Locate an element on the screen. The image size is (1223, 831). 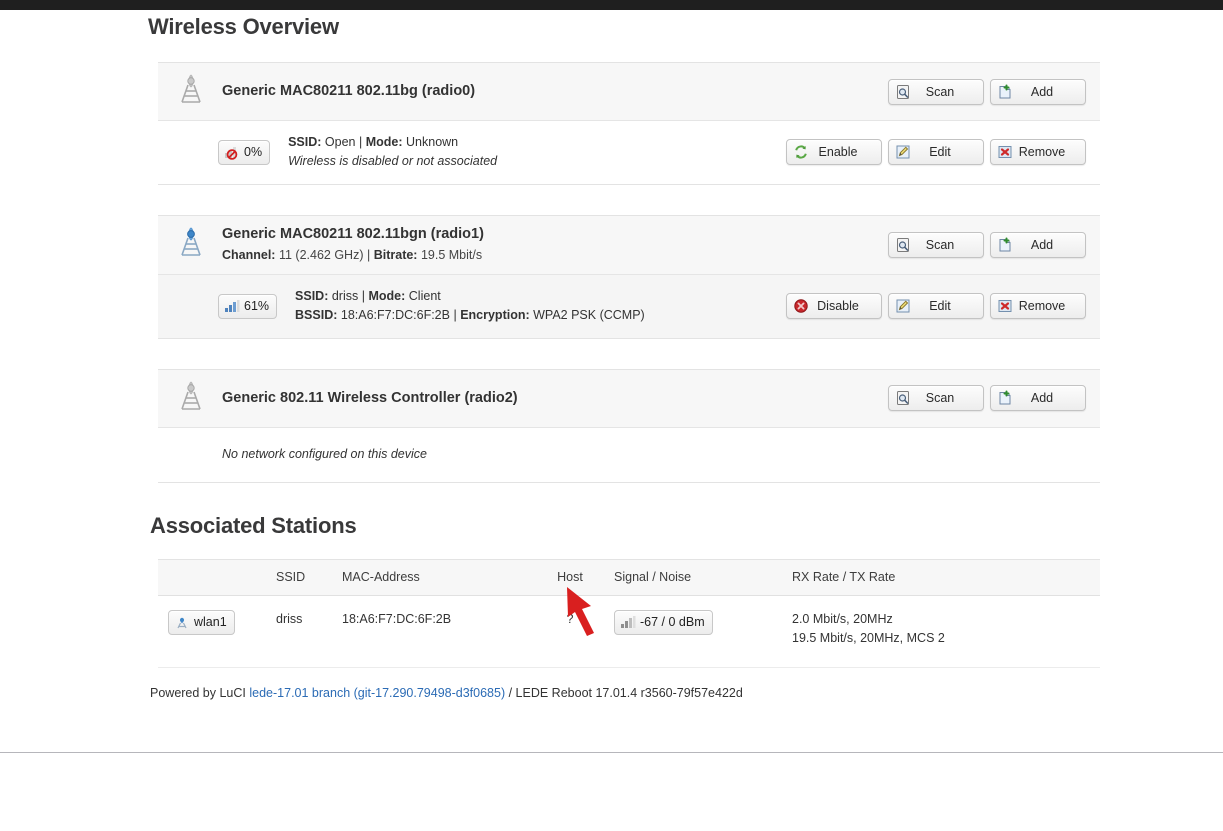
radio1-encryption-value: WPA2 PSK (CCMP) is located at coordinates (589, 315).